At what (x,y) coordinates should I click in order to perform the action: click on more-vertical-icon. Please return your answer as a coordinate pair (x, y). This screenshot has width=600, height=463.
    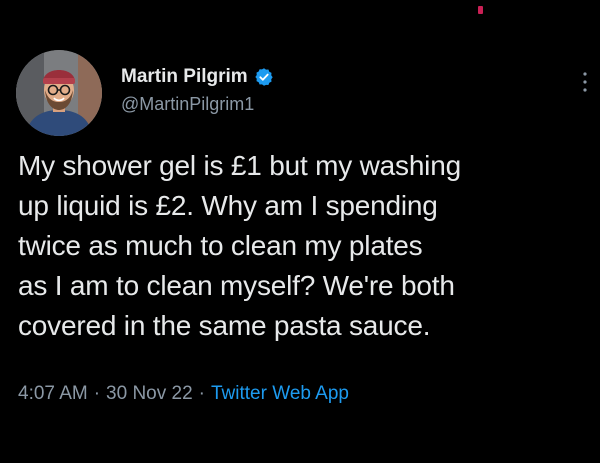
    Looking at the image, I should click on (585, 82).